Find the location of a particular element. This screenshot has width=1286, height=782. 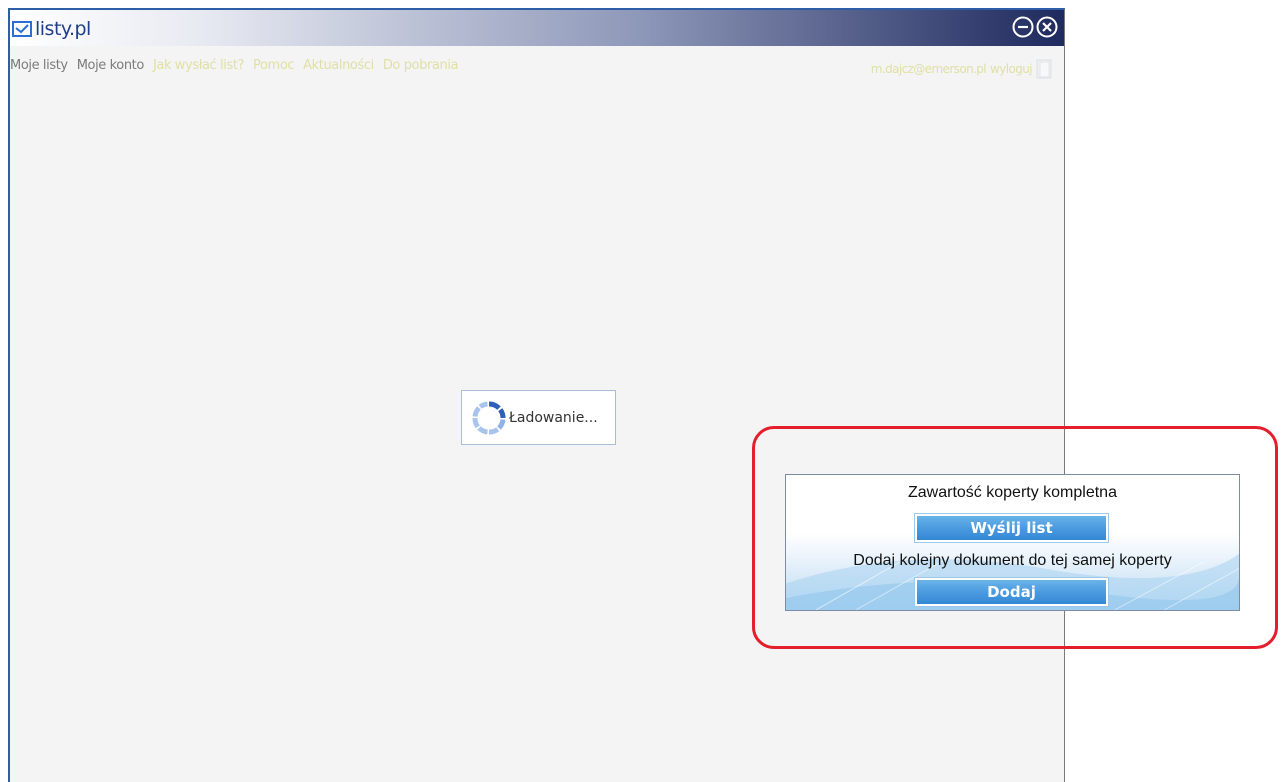

logout-door-icon is located at coordinates (1044, 69).